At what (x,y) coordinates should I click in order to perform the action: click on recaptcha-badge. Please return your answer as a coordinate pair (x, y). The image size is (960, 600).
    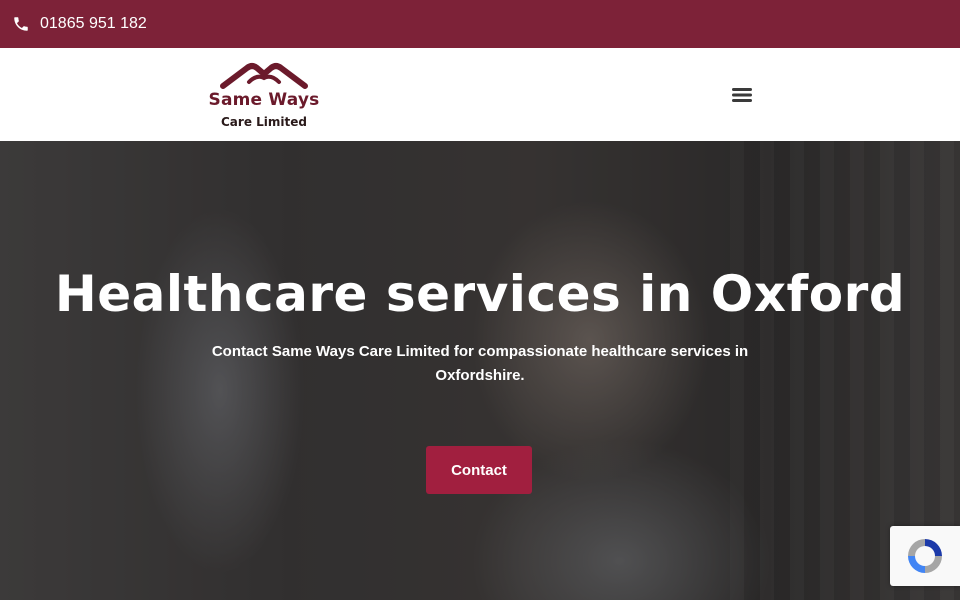
    Looking at the image, I should click on (925, 556).